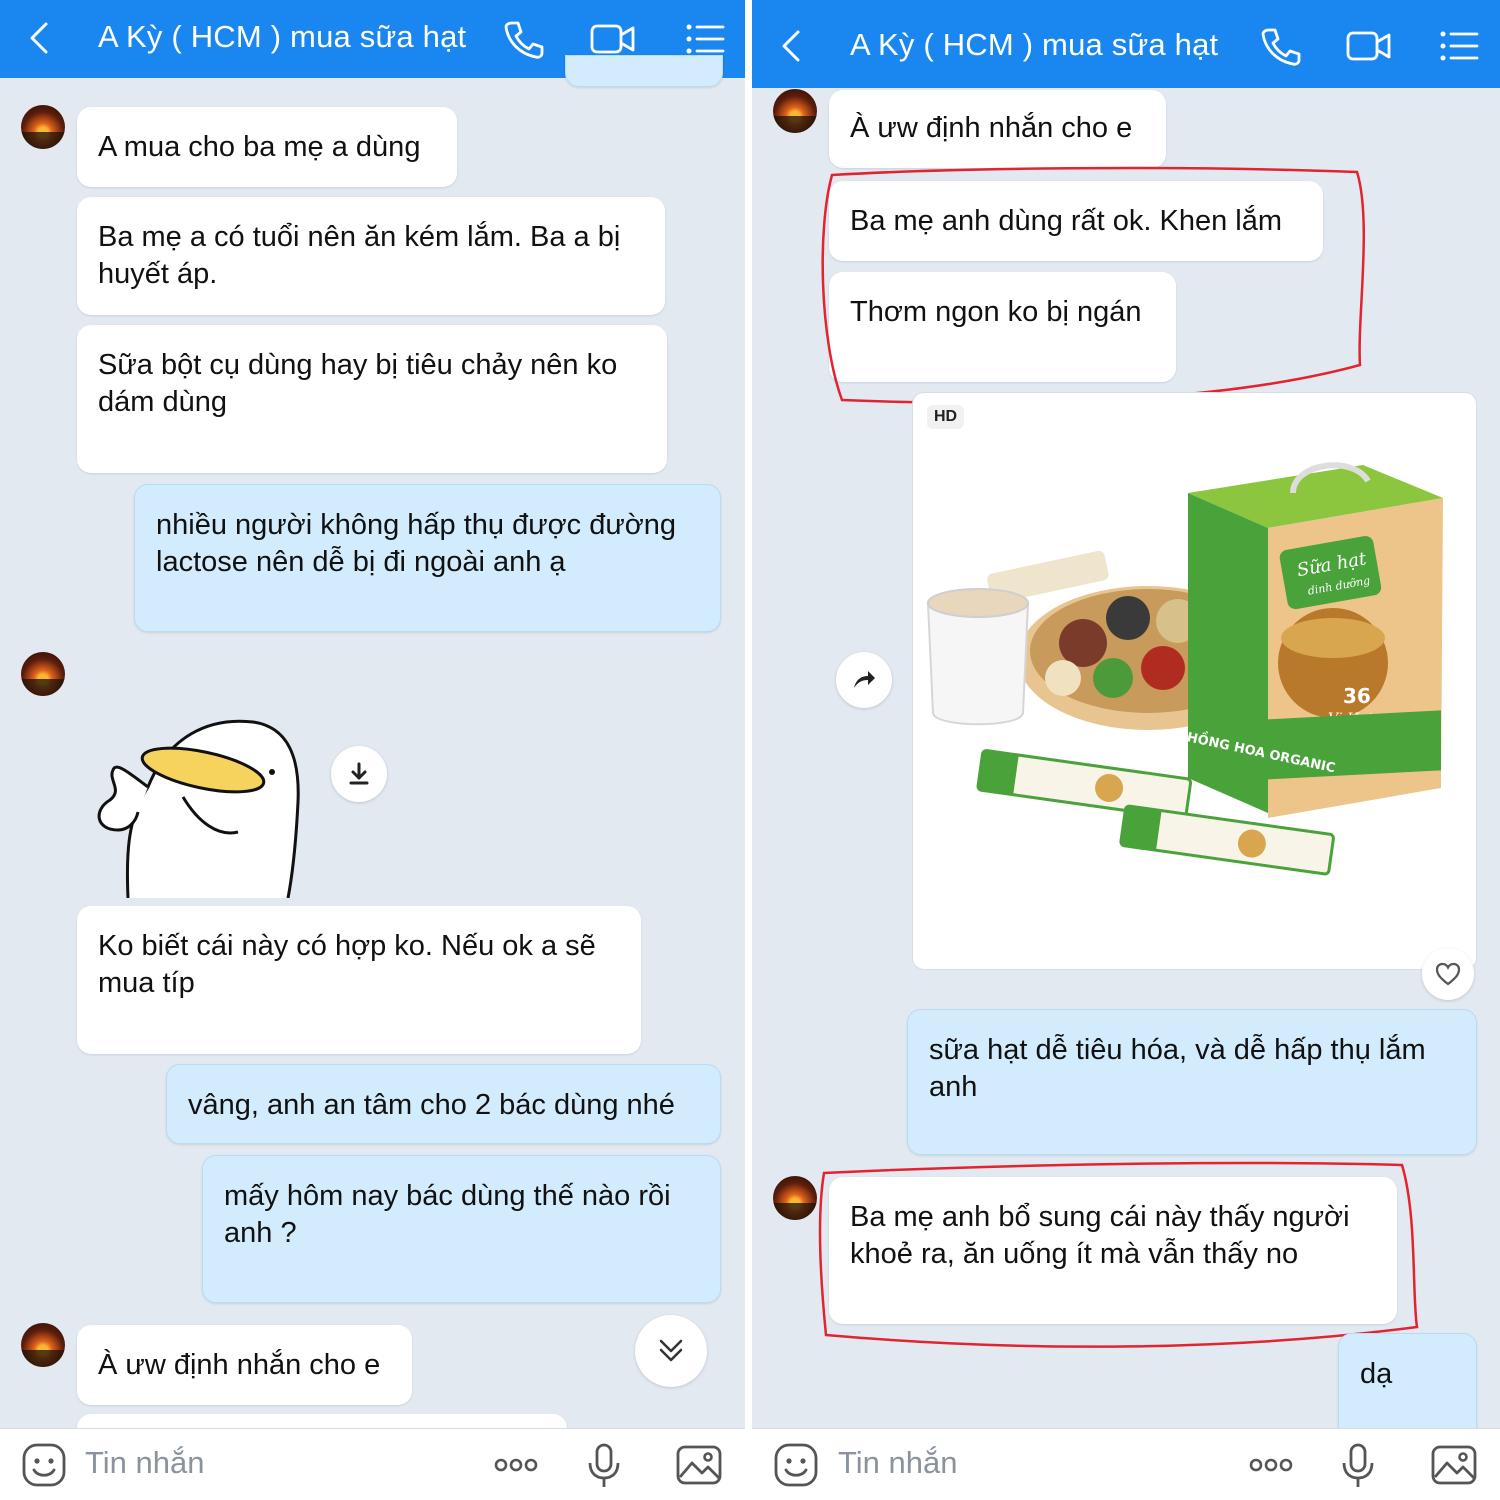  What do you see at coordinates (644, 71) in the screenshot?
I see `previous-message-partial` at bounding box center [644, 71].